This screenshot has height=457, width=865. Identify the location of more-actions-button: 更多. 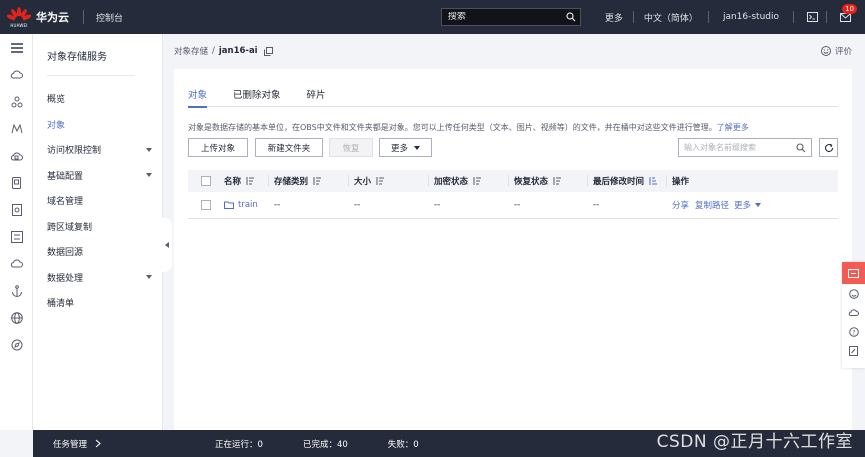
(405, 147).